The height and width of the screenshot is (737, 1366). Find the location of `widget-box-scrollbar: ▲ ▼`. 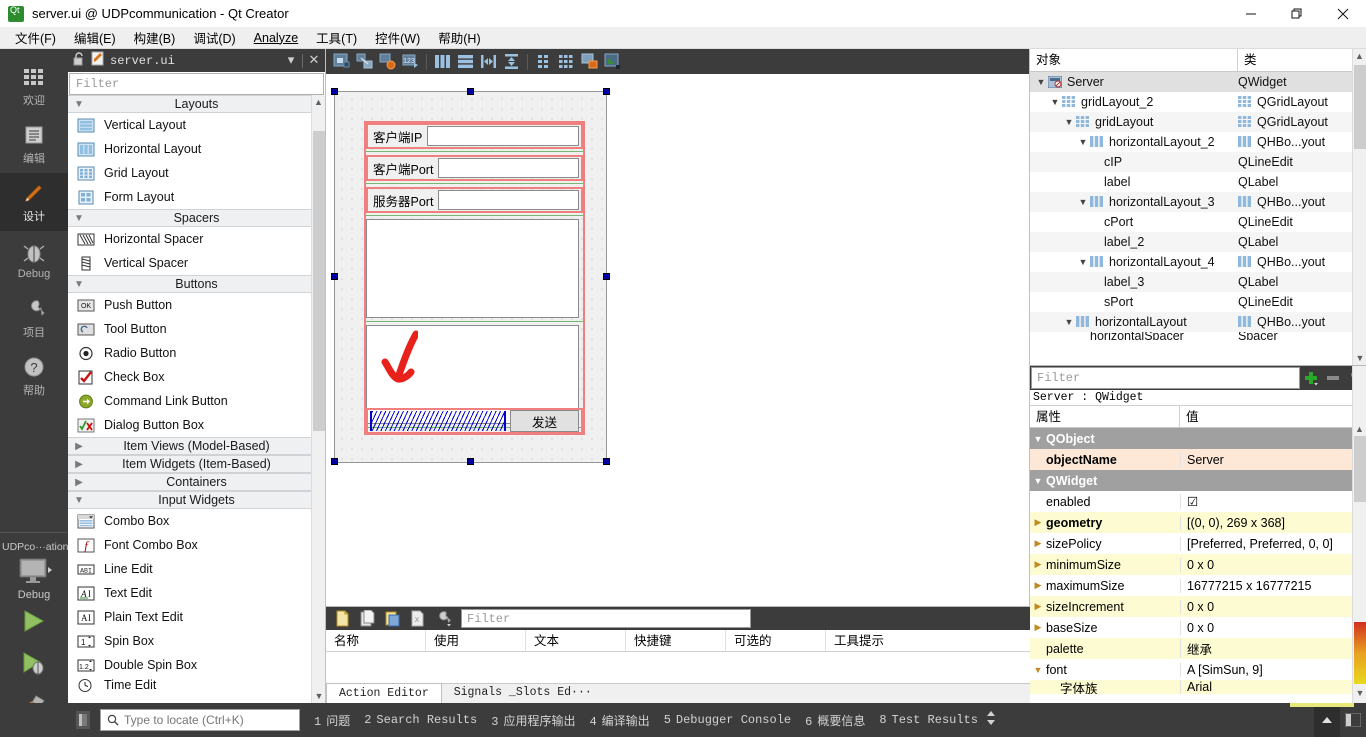

widget-box-scrollbar: ▲ ▼ is located at coordinates (318, 399).